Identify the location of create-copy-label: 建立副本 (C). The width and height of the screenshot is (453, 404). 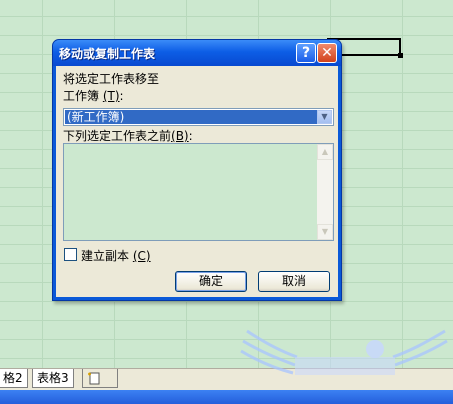
(116, 255).